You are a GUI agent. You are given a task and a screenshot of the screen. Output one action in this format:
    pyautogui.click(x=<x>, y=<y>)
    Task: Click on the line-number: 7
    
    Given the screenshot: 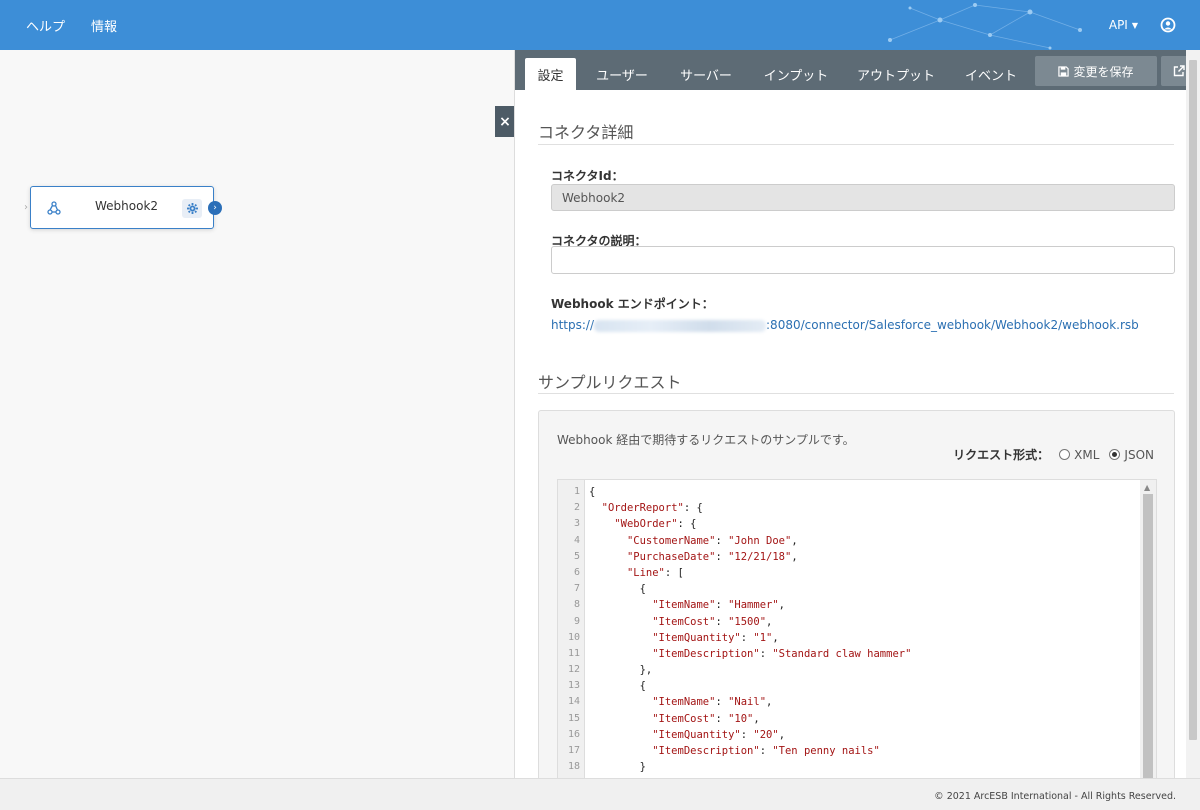 What is the action you would take?
    pyautogui.click(x=576, y=589)
    